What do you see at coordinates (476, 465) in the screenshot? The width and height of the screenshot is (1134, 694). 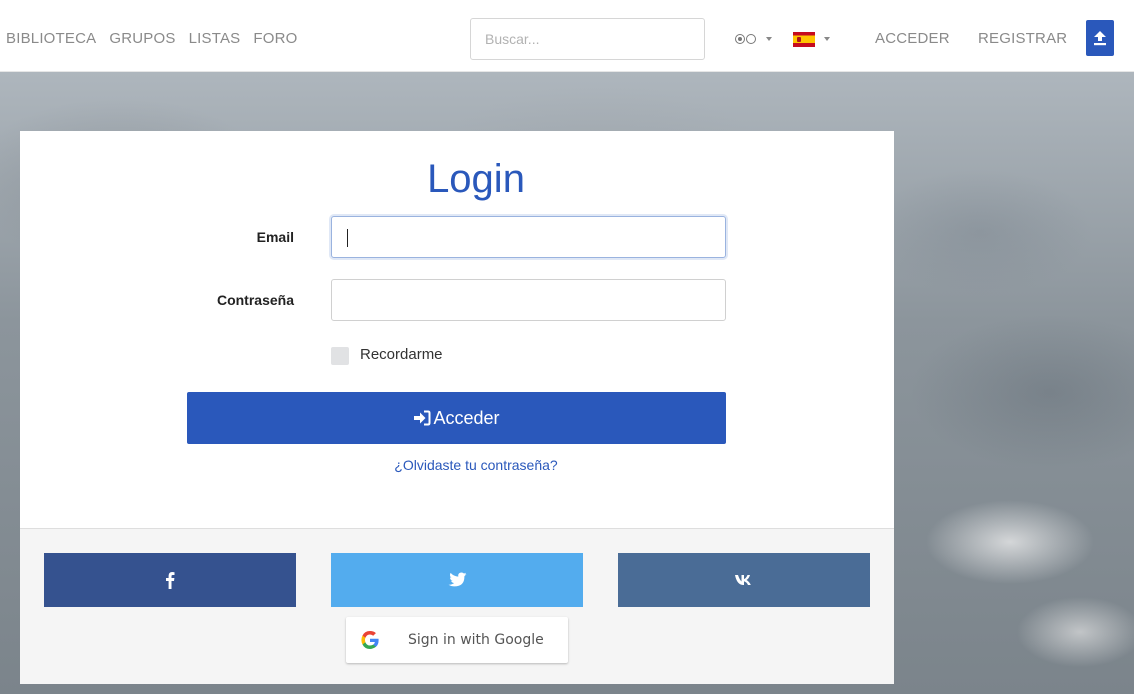 I see `forgot-password-link: ¿Olvidaste tu contraseña?` at bounding box center [476, 465].